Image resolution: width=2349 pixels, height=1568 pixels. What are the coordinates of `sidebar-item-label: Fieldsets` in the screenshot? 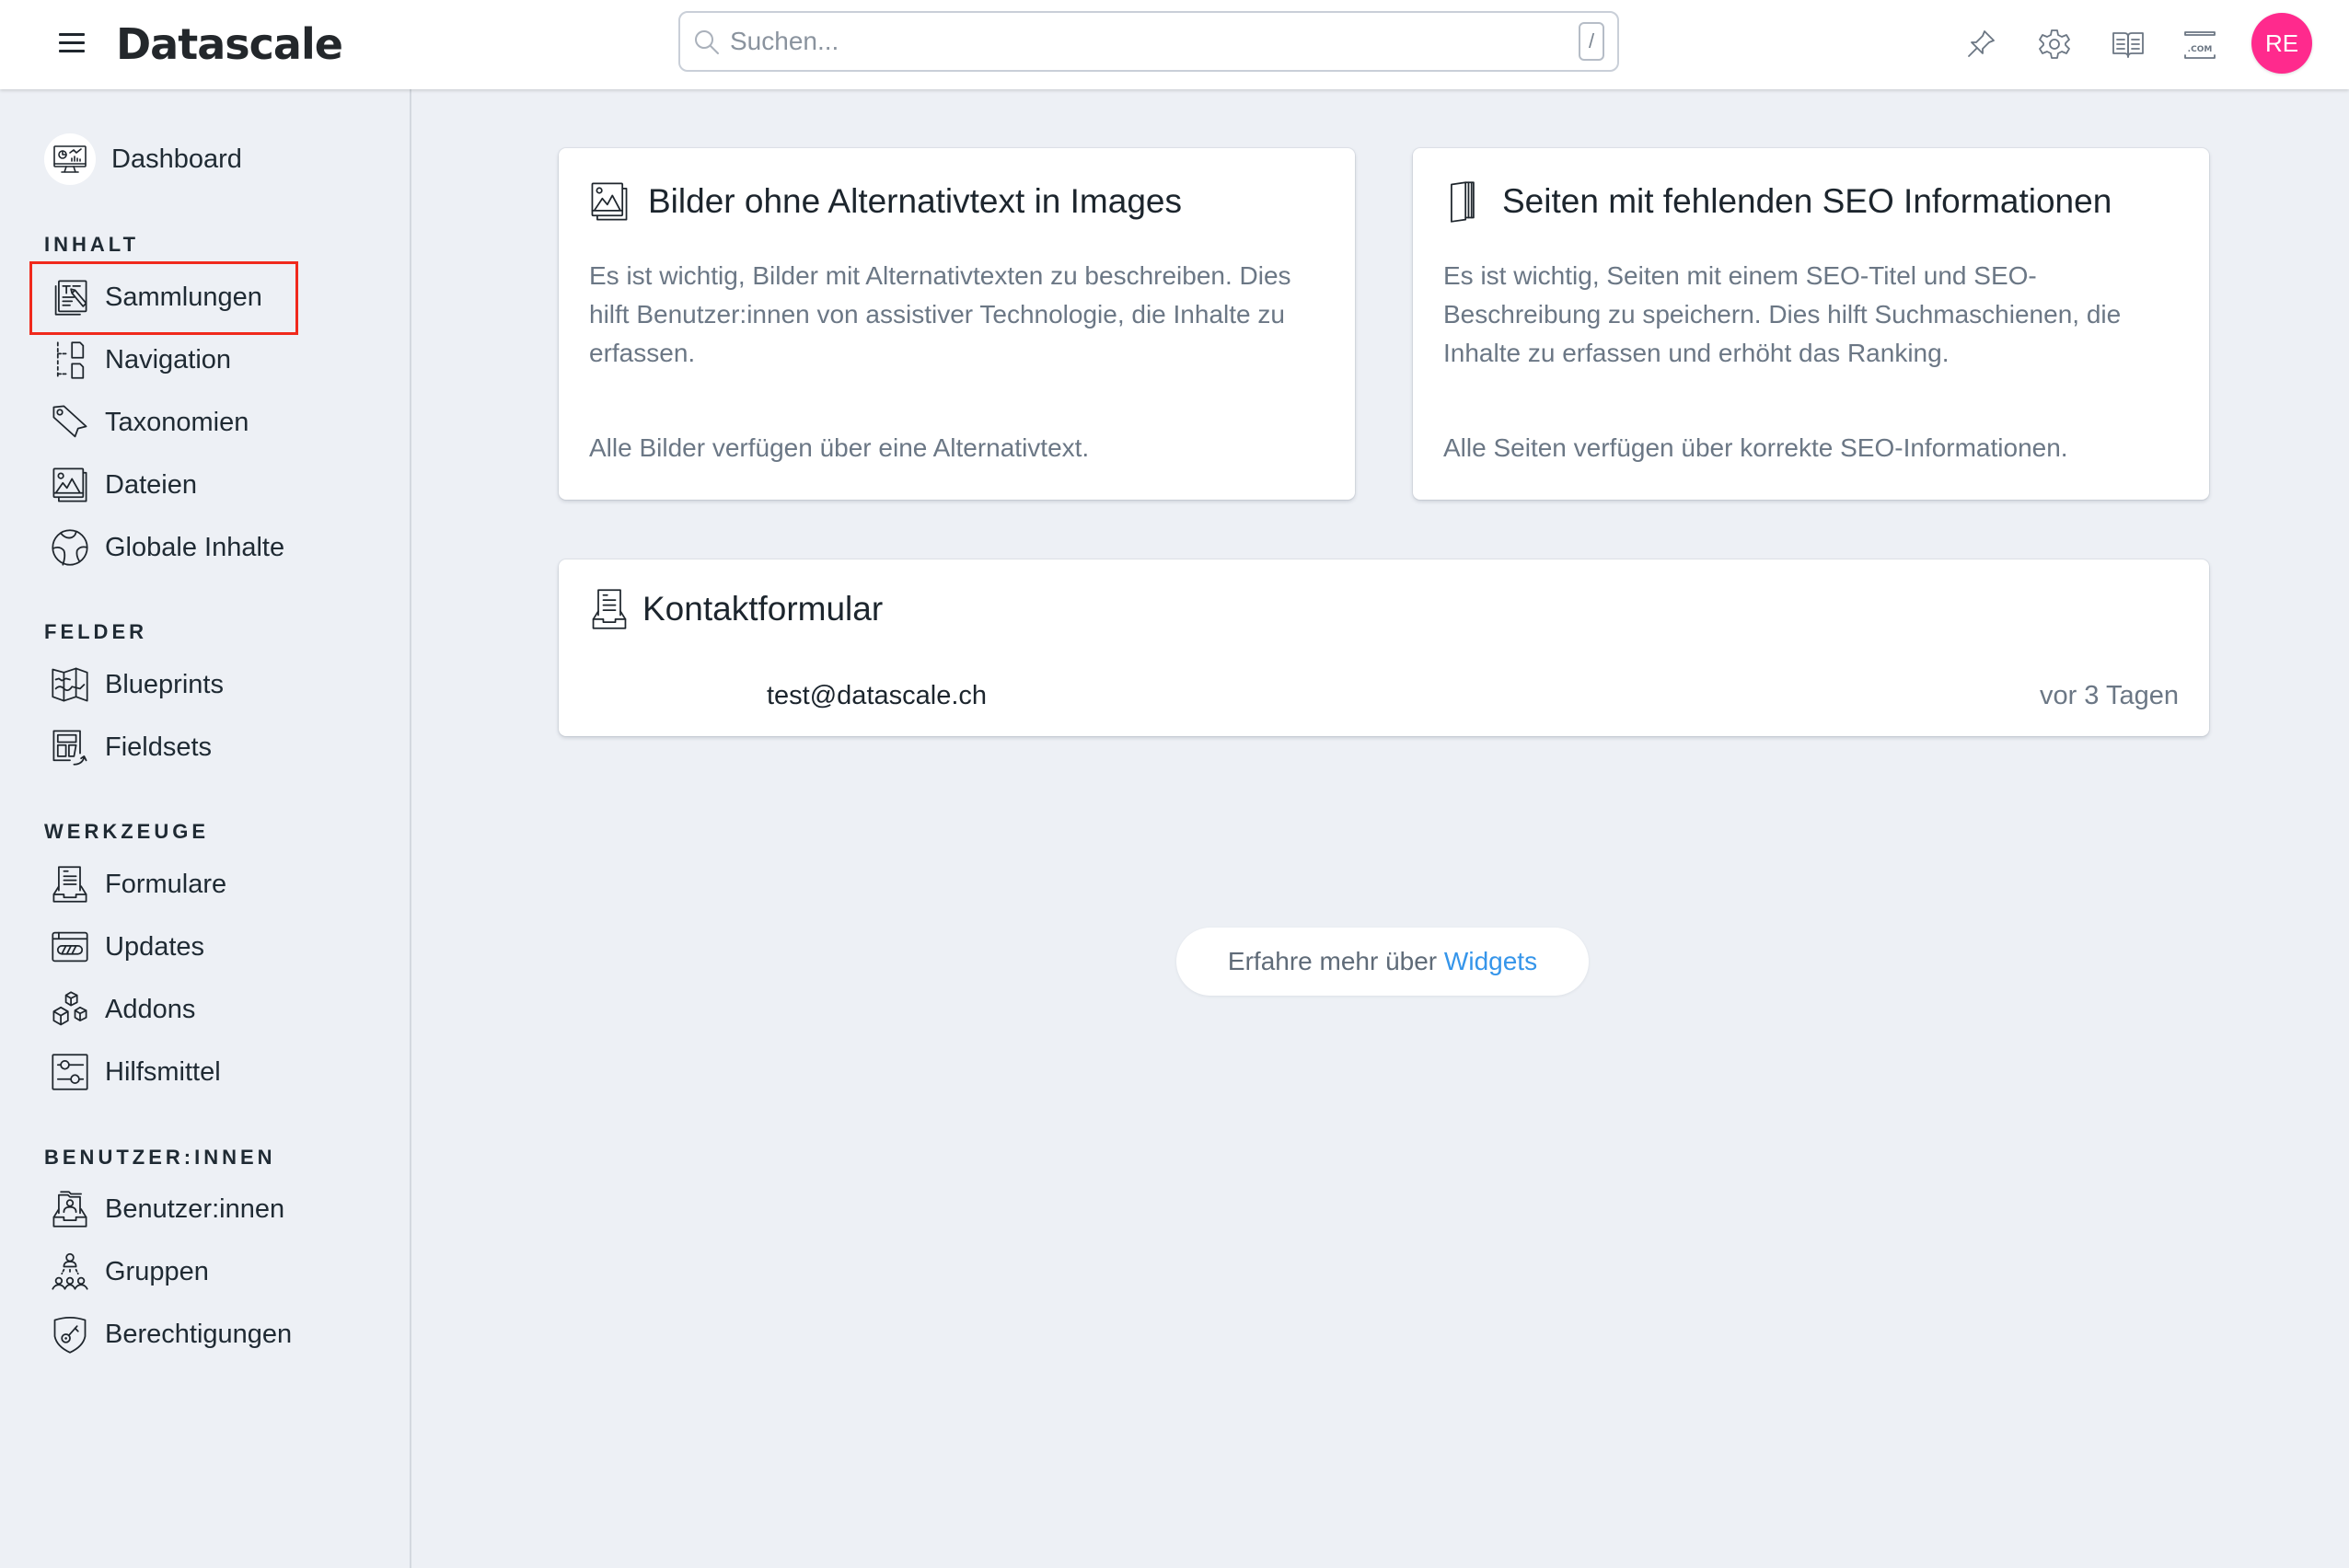 It's located at (159, 747).